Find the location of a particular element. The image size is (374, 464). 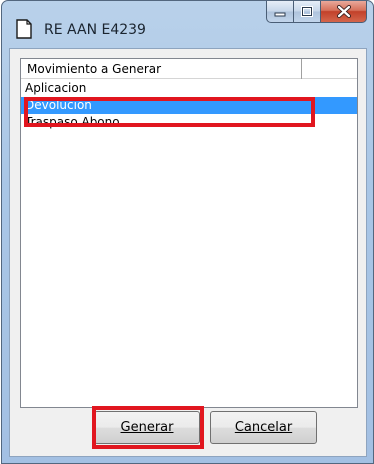

close-button is located at coordinates (343, 12).